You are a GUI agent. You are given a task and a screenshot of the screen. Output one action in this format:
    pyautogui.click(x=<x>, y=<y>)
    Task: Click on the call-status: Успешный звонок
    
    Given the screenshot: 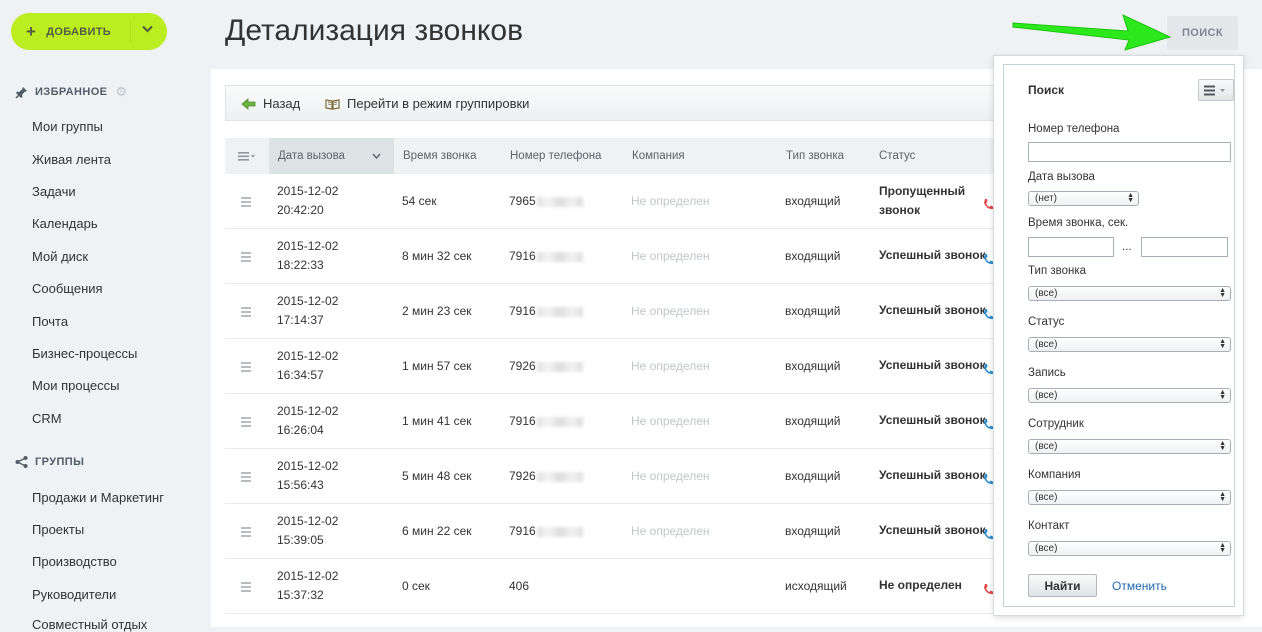 What is the action you would take?
    pyautogui.click(x=932, y=530)
    